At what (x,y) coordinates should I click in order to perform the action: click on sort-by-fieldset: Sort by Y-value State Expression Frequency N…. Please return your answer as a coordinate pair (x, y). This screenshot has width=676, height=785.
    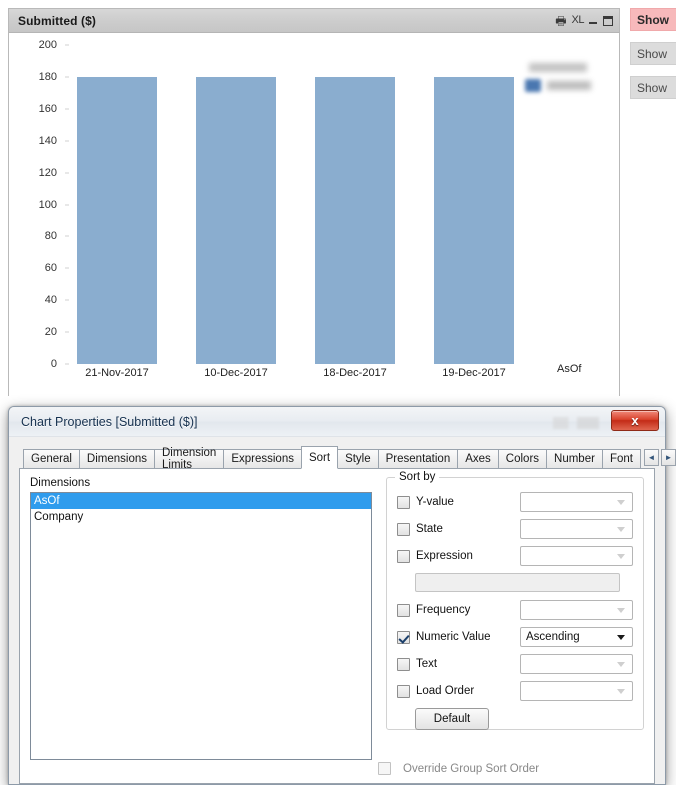
    Looking at the image, I should click on (515, 600).